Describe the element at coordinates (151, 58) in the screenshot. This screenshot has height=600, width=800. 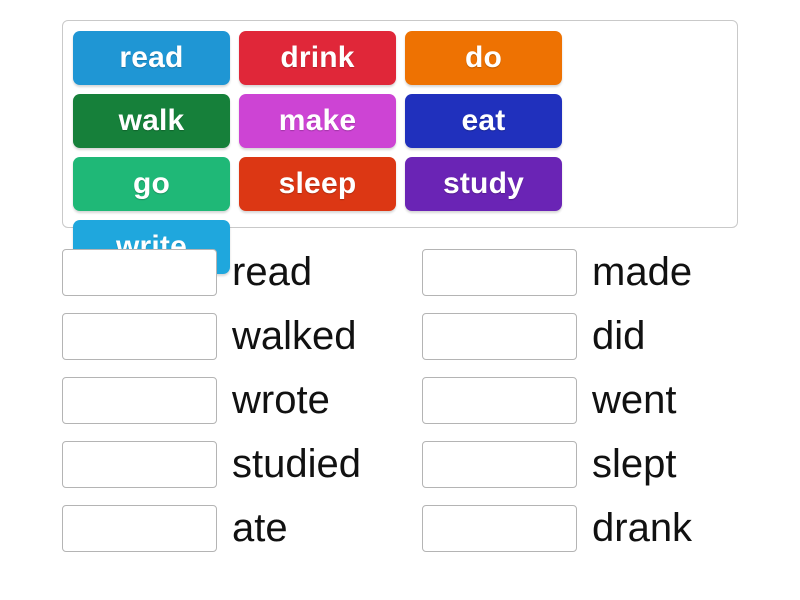
I see `word-tile-read: read` at that location.